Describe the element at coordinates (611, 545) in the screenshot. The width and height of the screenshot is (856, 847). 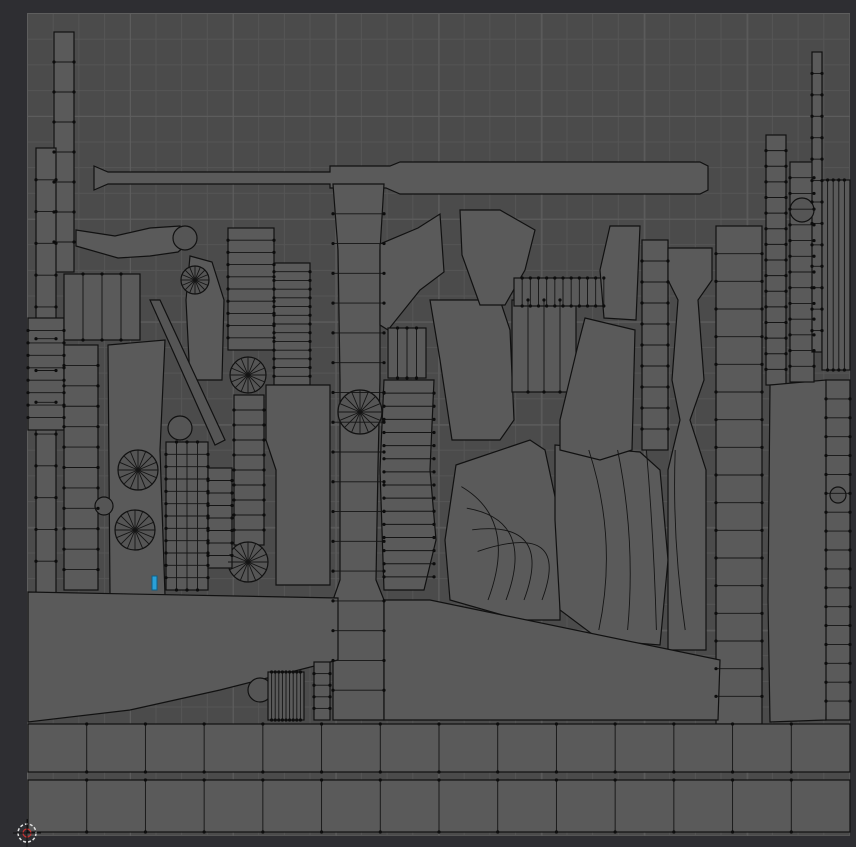
I see `uv-island-curved-sleeve-right` at that location.